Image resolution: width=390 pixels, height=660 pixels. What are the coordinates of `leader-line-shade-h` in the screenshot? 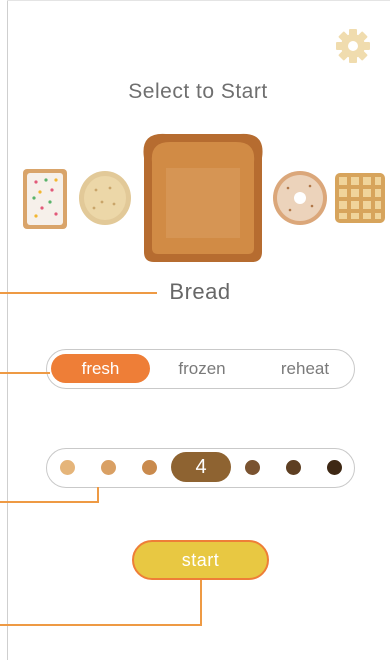 It's located at (49, 502).